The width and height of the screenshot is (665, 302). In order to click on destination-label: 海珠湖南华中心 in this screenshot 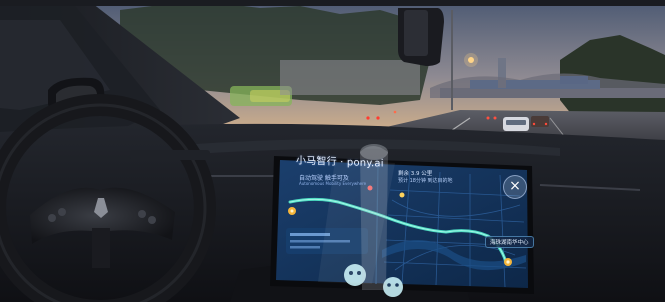, I will do `click(509, 242)`.